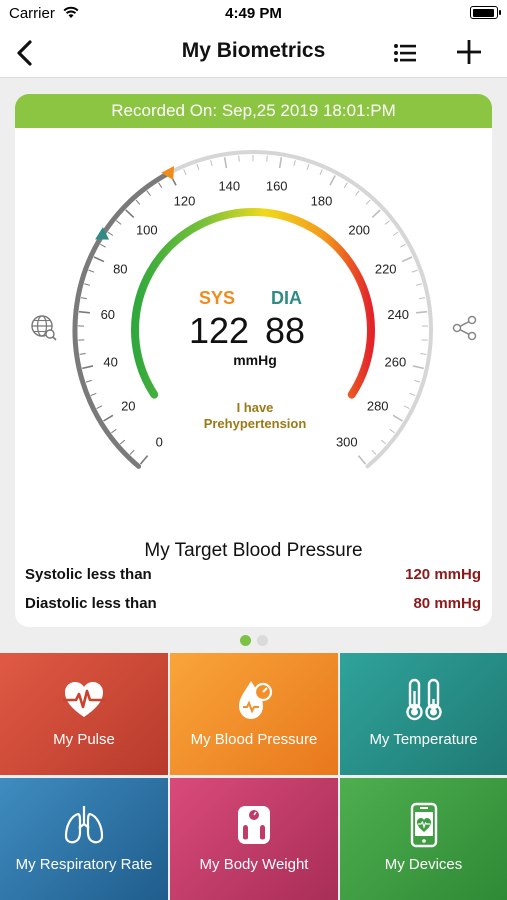 Image resolution: width=507 pixels, height=900 pixels. Describe the element at coordinates (254, 700) in the screenshot. I see `blood-drop-gauge-icon` at that location.